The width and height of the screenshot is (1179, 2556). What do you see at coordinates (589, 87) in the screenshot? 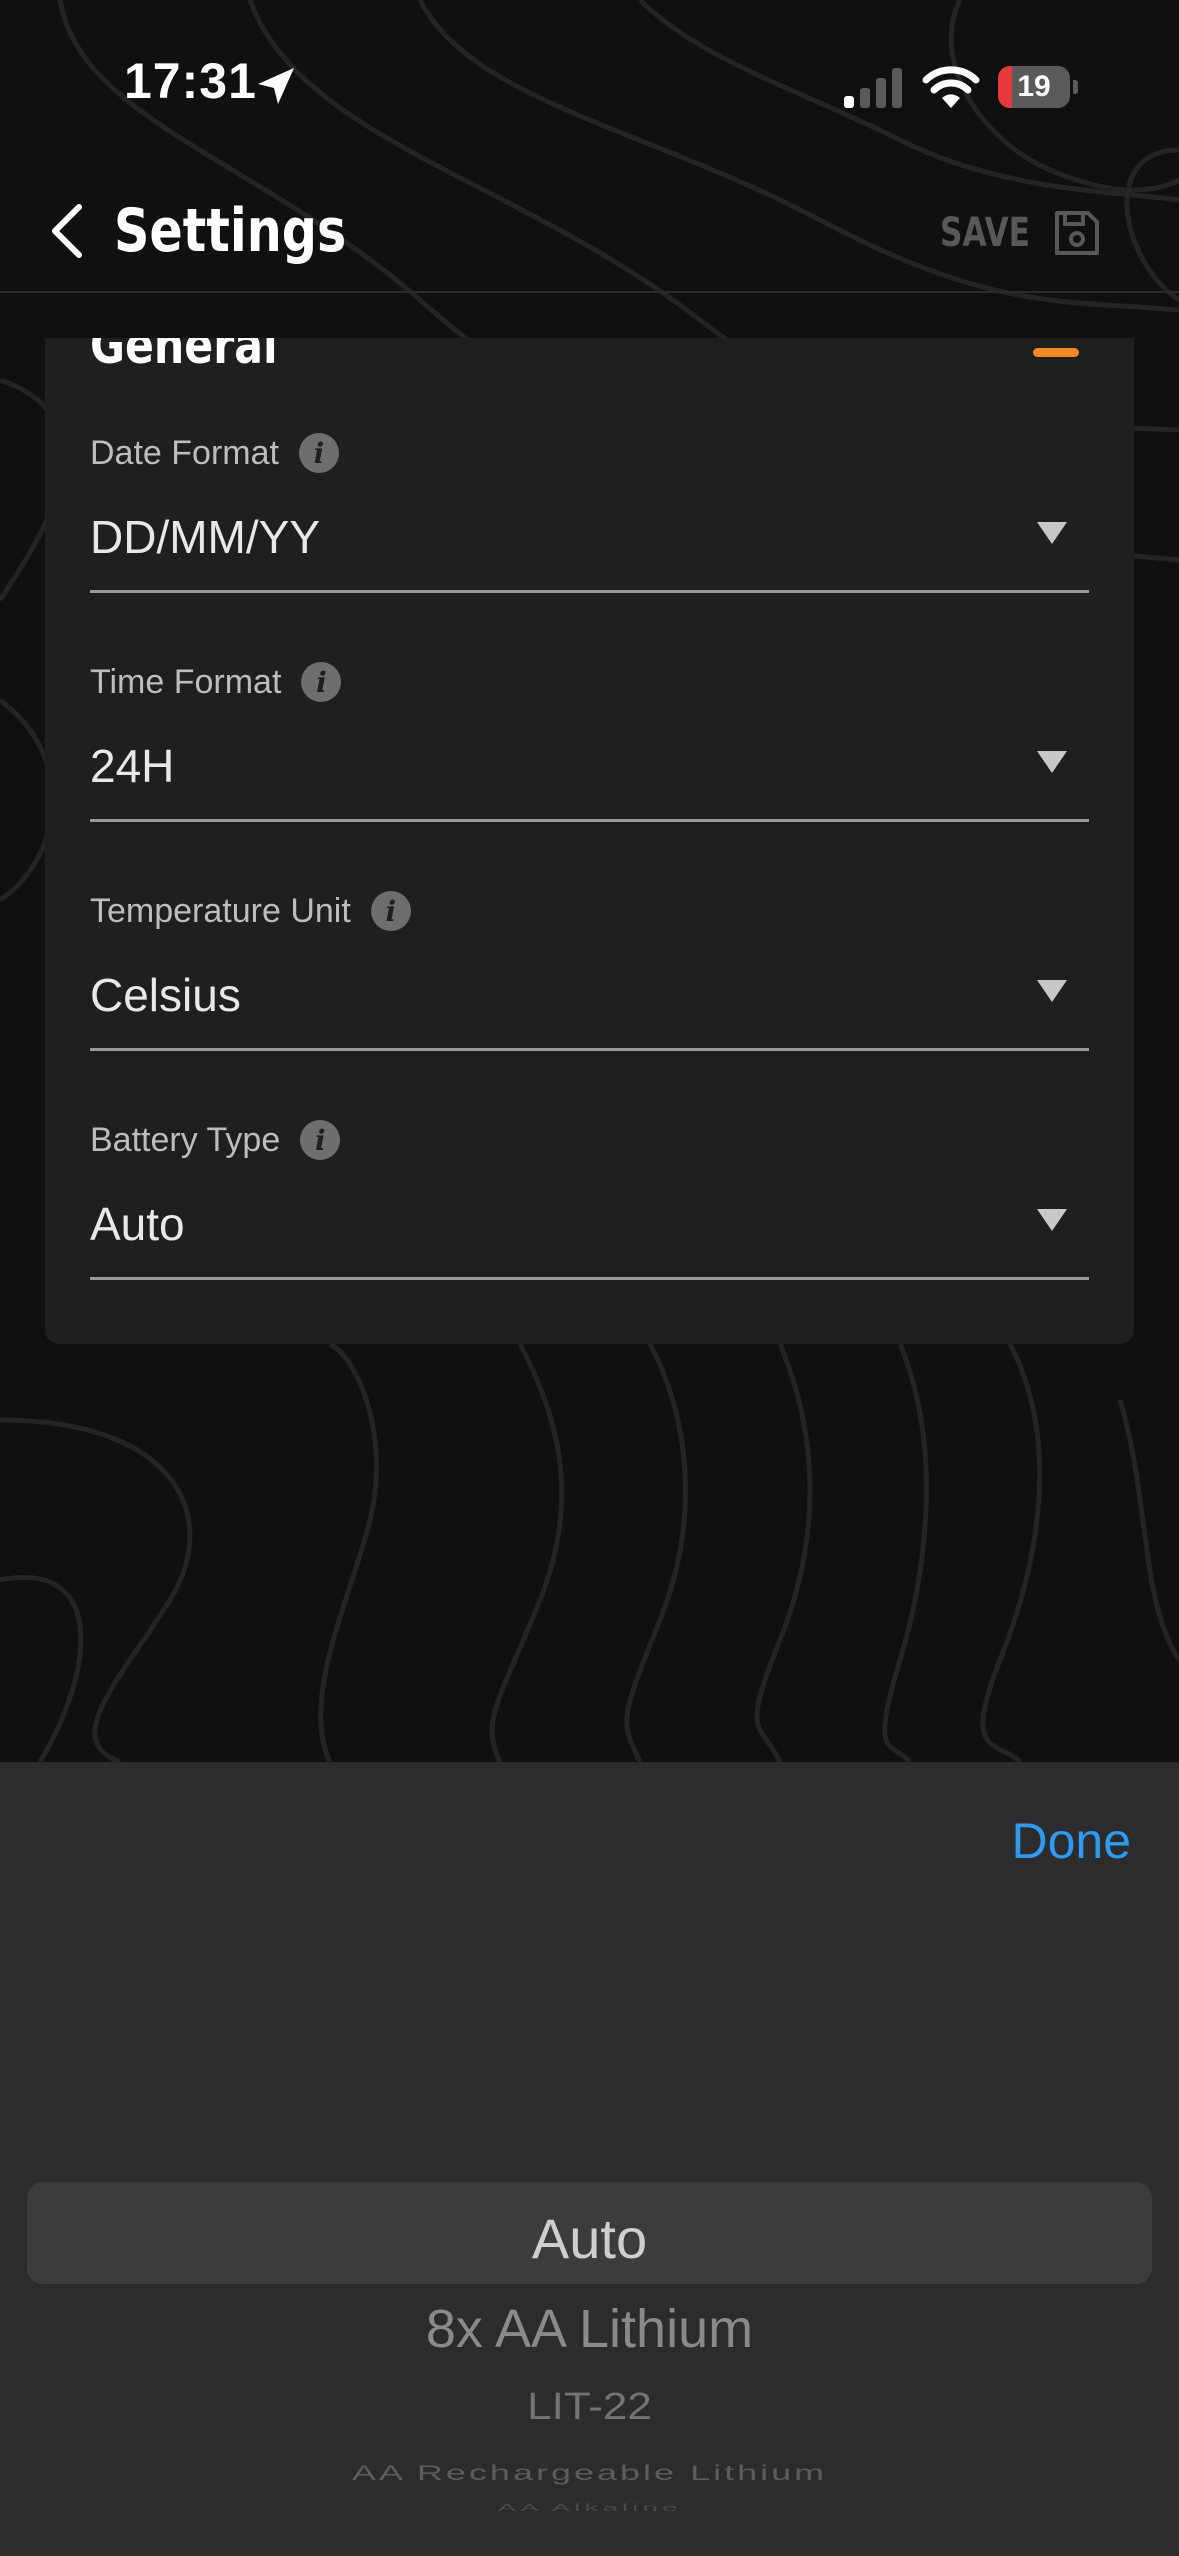
I see `status-bar: 17:31 19` at bounding box center [589, 87].